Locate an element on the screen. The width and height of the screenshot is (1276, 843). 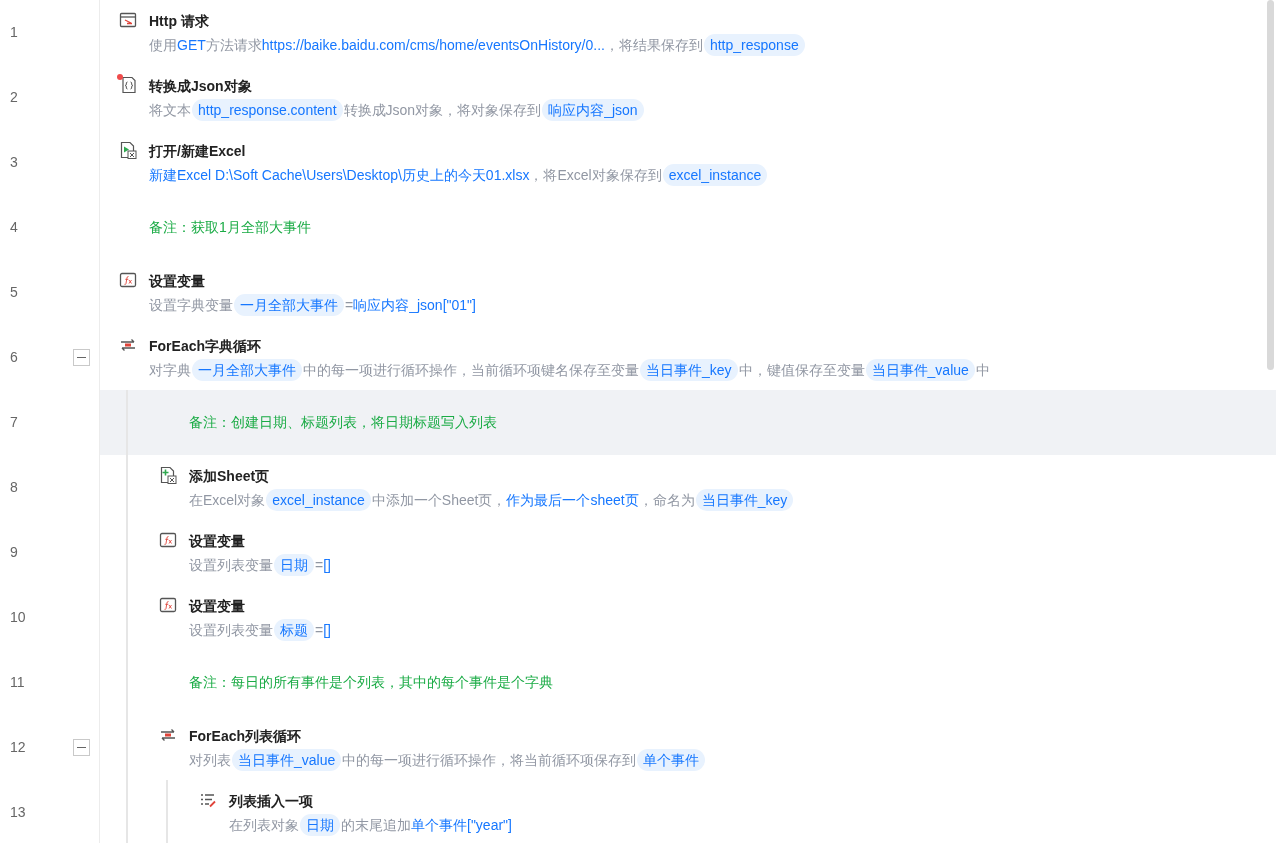
description-text: 将文本 is located at coordinates (170, 110).